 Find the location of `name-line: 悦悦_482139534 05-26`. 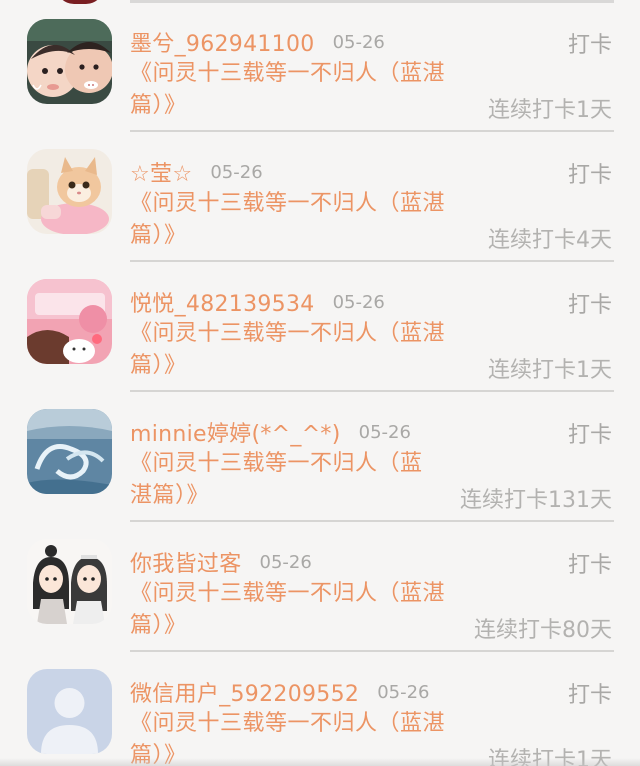

name-line: 悦悦_482139534 05-26 is located at coordinates (257, 302).